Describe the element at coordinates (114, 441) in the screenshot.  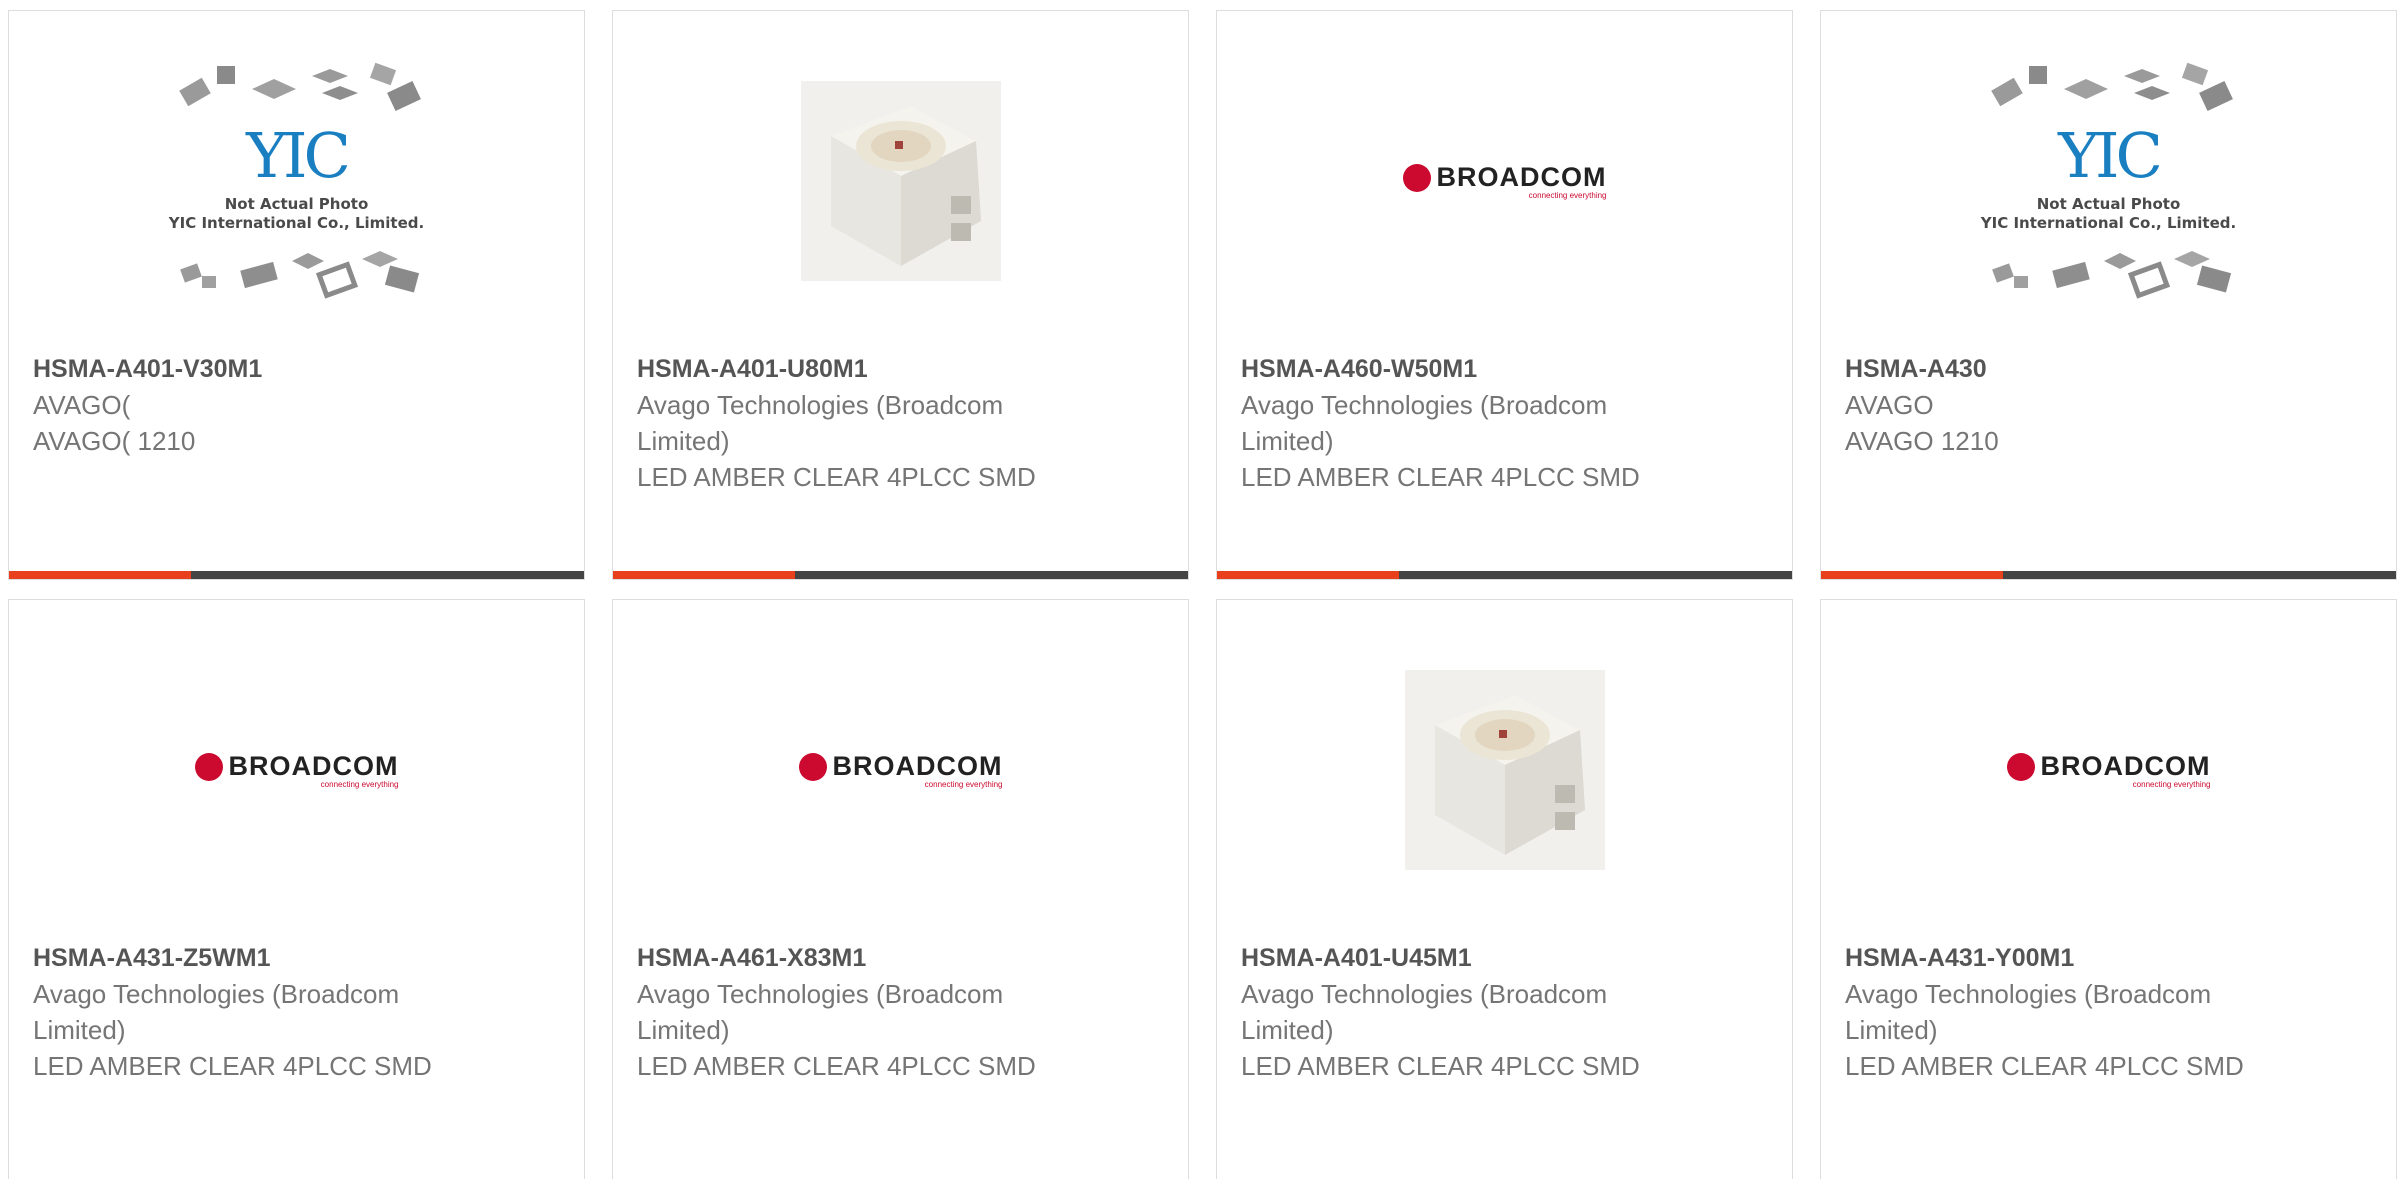
I see `description: AVAGO( 1210` at that location.